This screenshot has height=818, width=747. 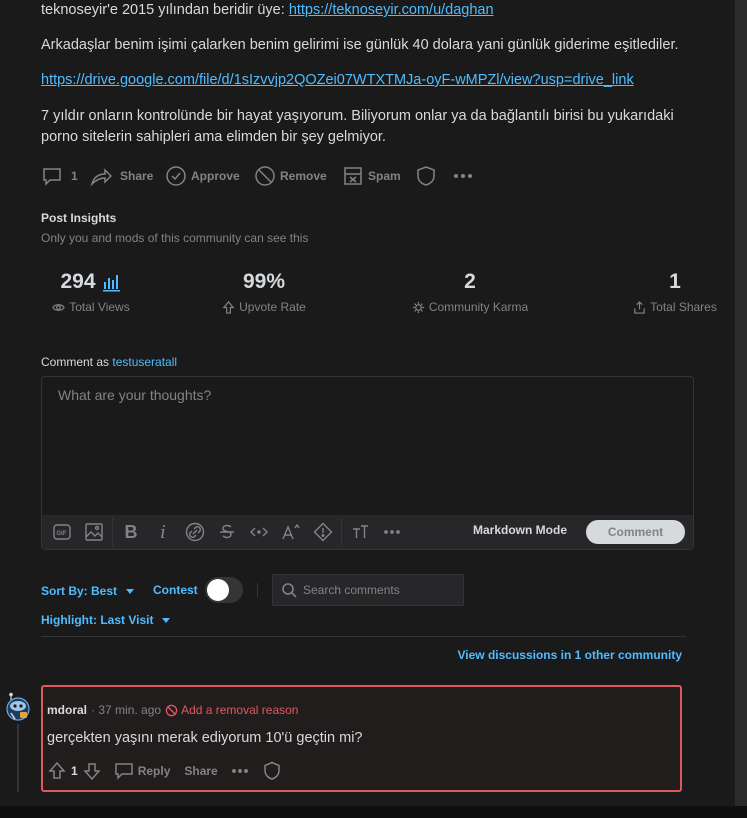 What do you see at coordinates (97, 620) in the screenshot?
I see `highlight-label: Highlight: Last Visit` at bounding box center [97, 620].